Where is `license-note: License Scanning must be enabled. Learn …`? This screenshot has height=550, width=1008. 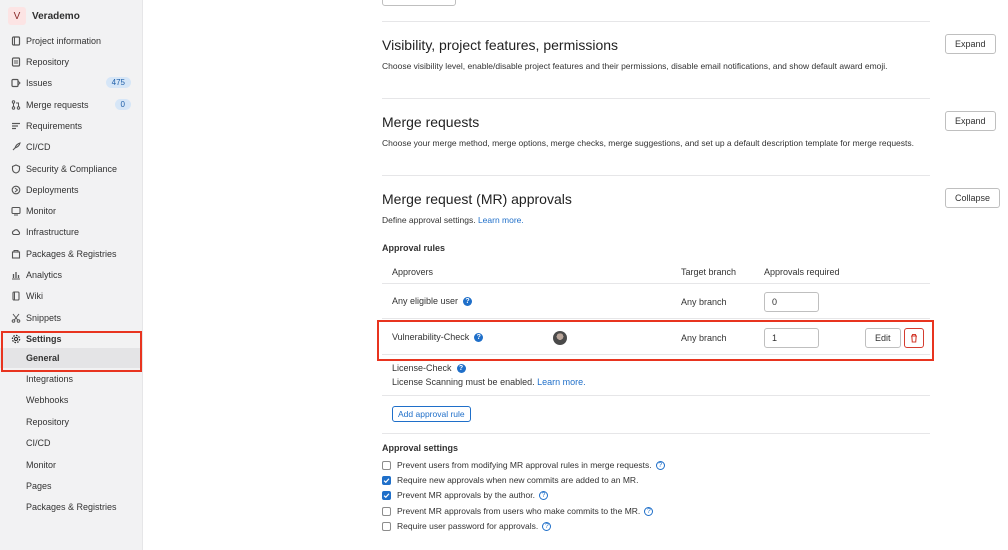
license-note: License Scanning must be enabled. Learn … is located at coordinates (489, 382).